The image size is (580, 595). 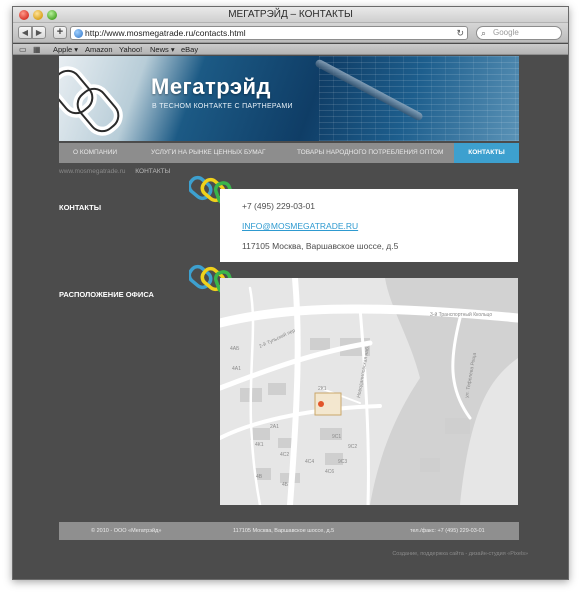 I want to click on window-title: МЕГАТРЭЙД – КОНТАКТЫ, so click(x=290, y=14).